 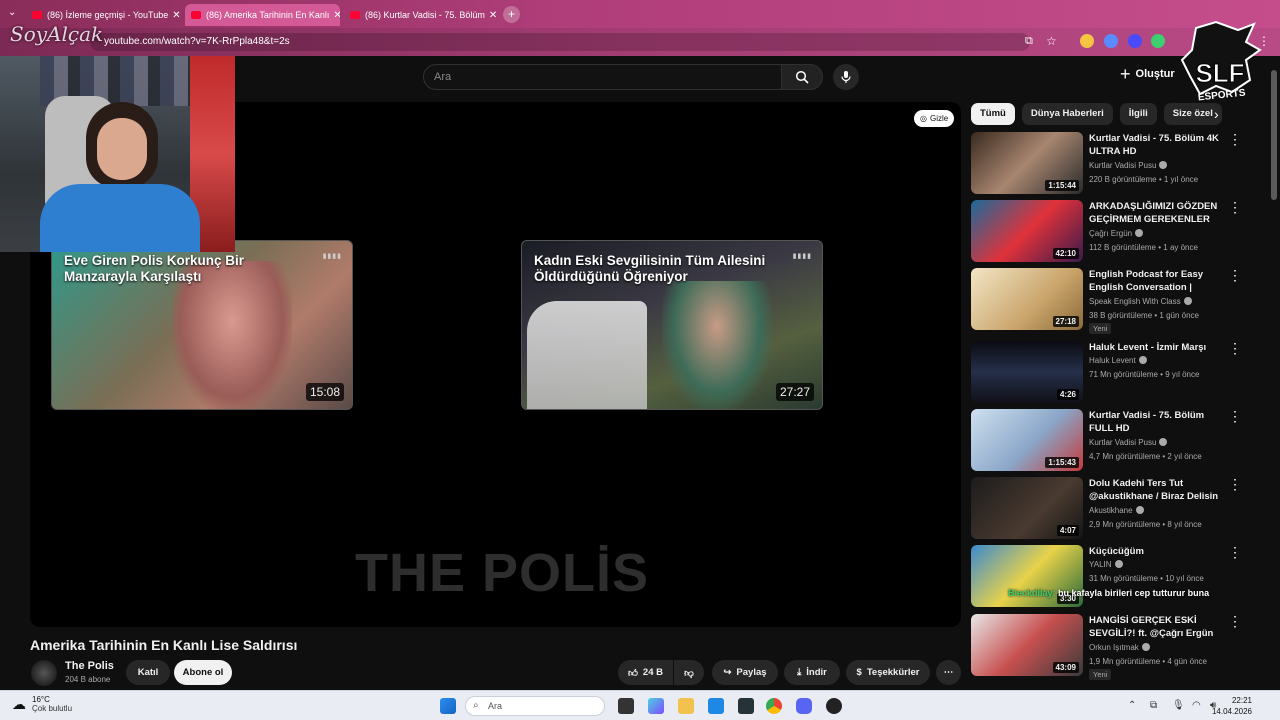 What do you see at coordinates (1100, 564) in the screenshot?
I see `channel-name: YALIN` at bounding box center [1100, 564].